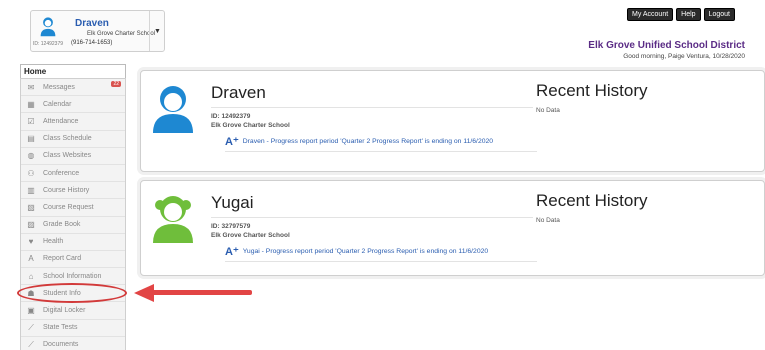 The width and height of the screenshot is (765, 350). I want to click on my-account-button: My Account, so click(650, 14).